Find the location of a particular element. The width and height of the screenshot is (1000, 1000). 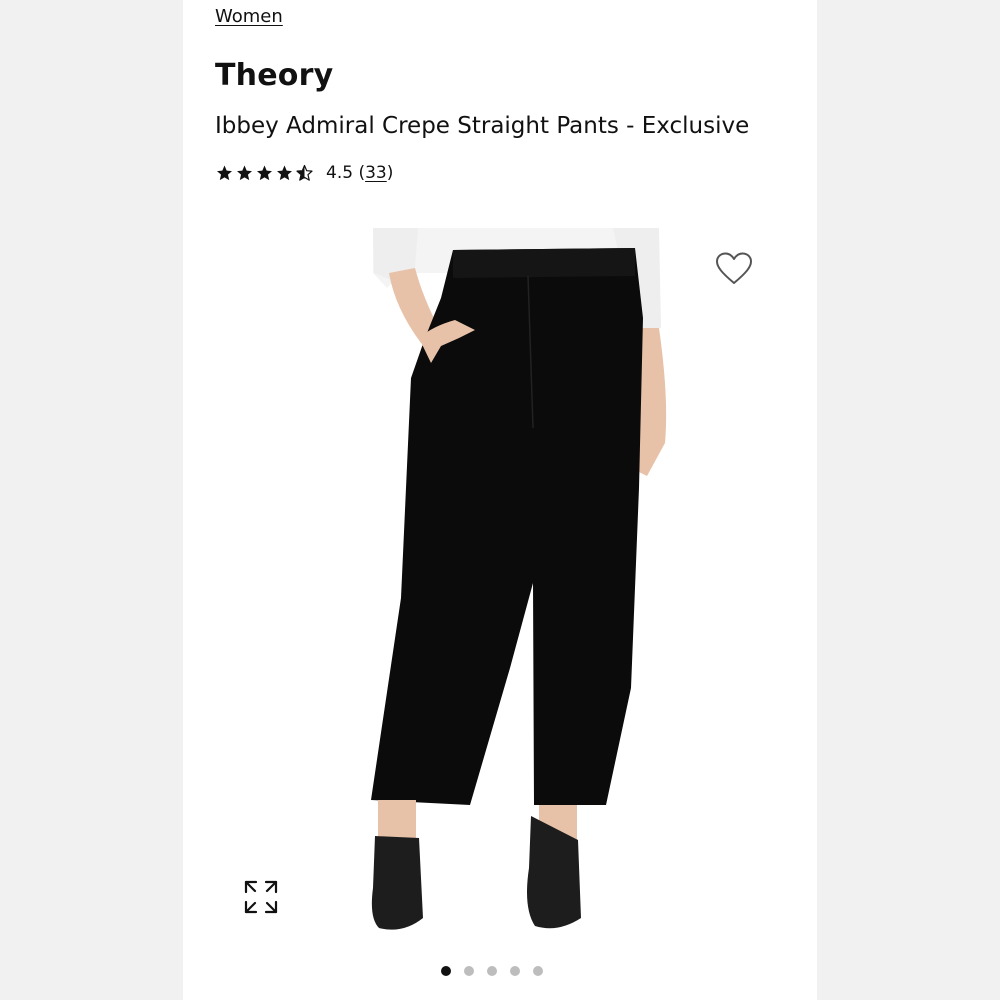

heart-outline-icon is located at coordinates (734, 268).